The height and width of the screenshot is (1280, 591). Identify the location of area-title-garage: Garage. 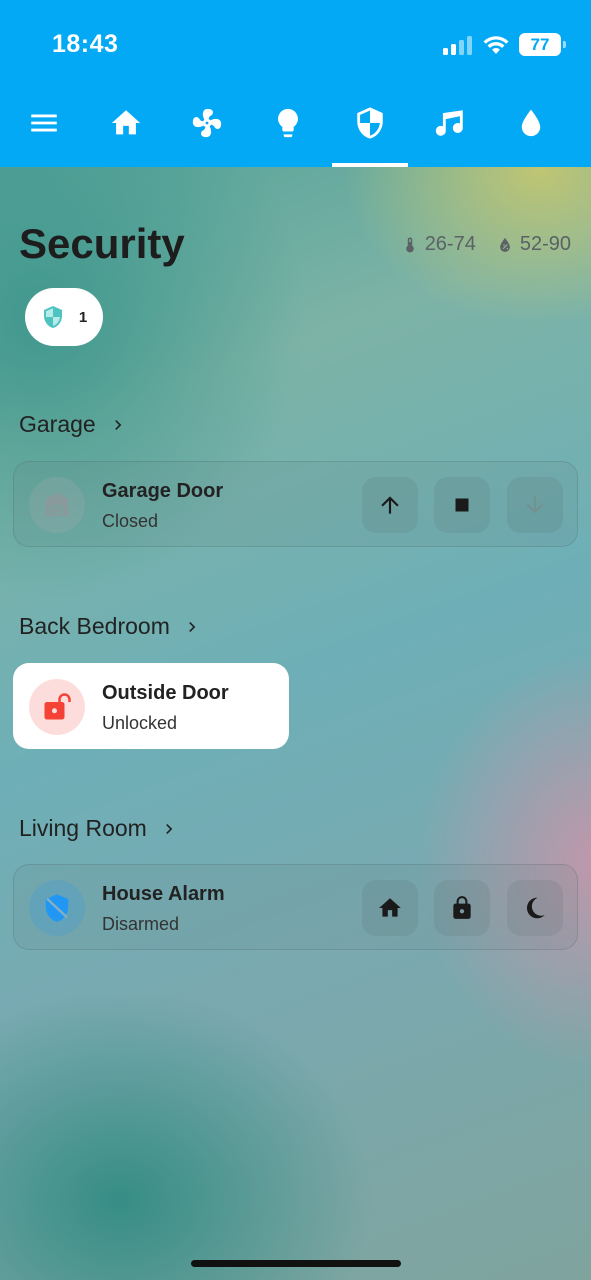
(73, 424).